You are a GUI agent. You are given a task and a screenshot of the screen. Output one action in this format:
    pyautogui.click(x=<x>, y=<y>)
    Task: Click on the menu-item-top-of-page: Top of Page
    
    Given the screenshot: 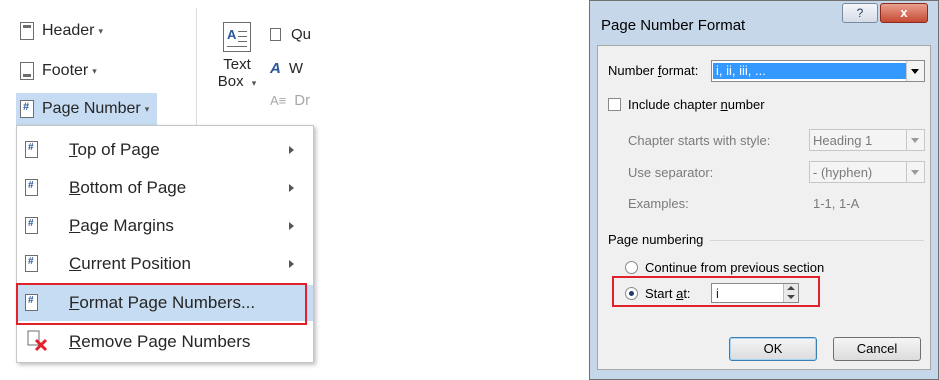 What is the action you would take?
    pyautogui.click(x=165, y=150)
    